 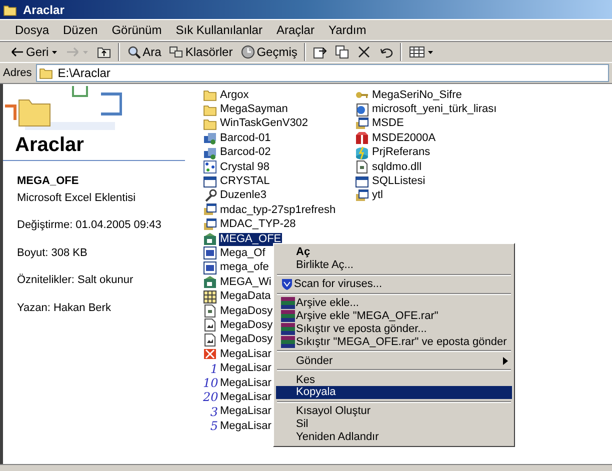 I want to click on file-name: MDAC_TYP-28, so click(x=258, y=225).